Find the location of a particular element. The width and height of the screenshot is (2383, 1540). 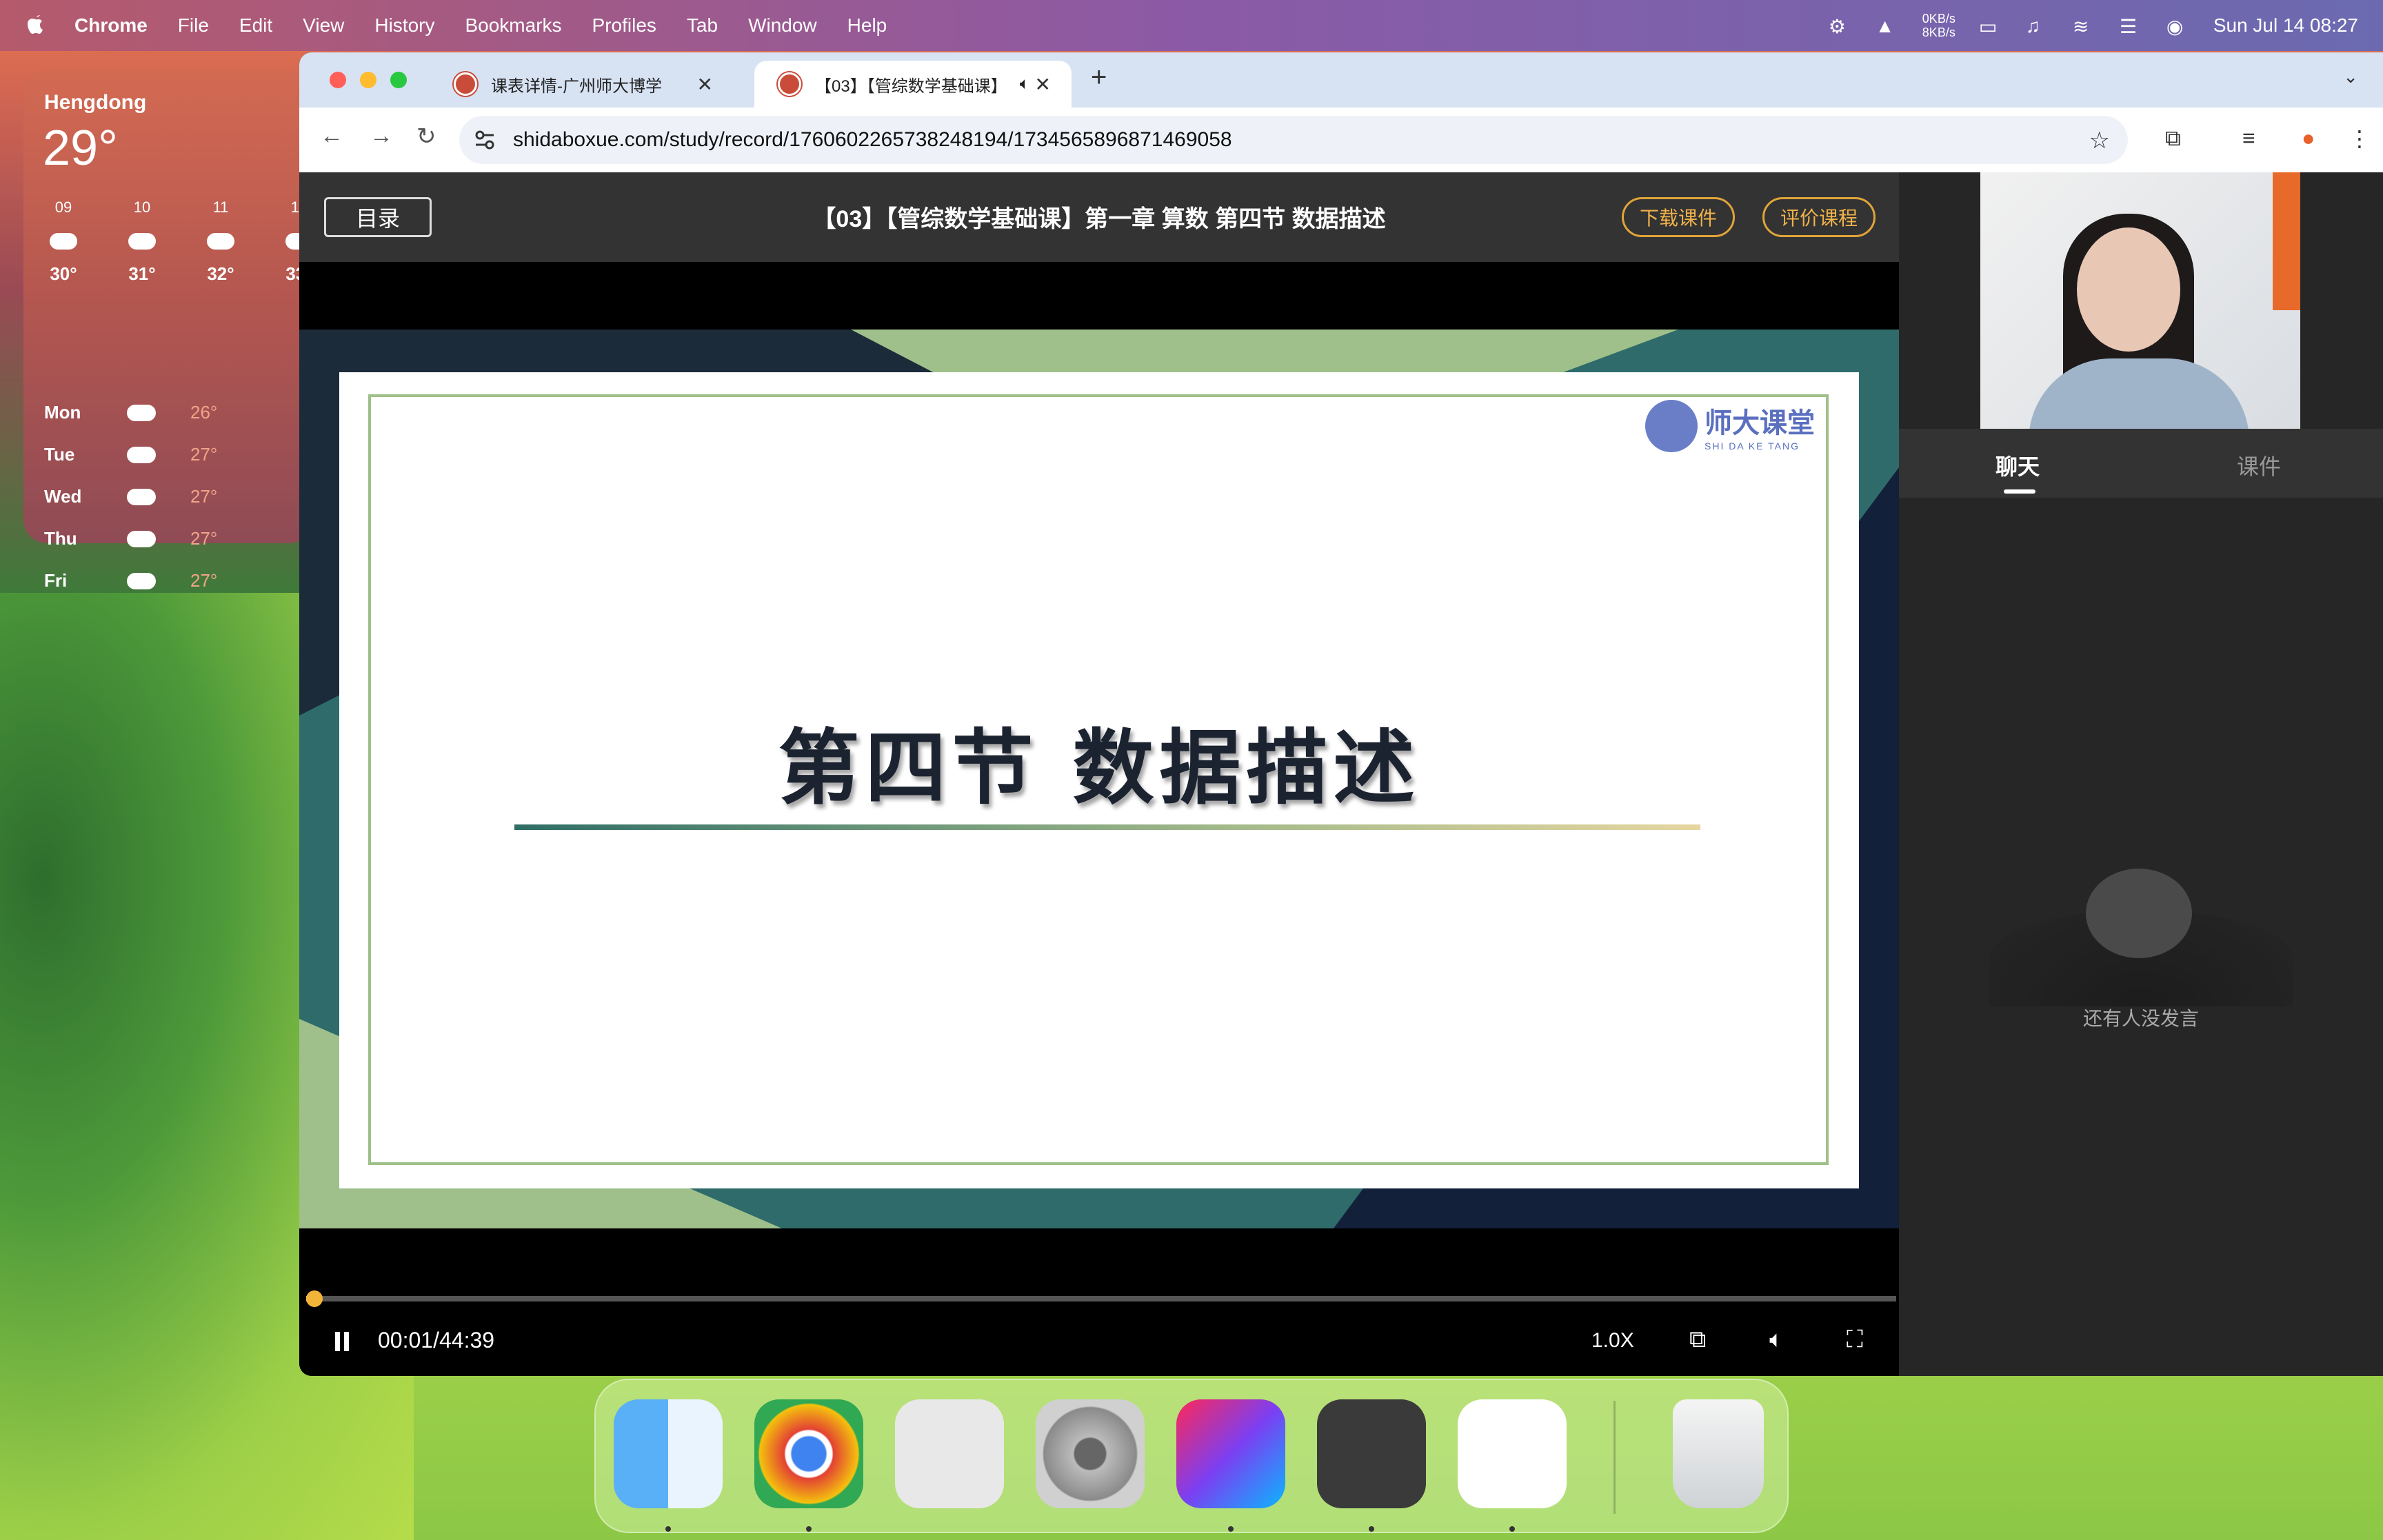

menu-help: Help is located at coordinates (867, 26).